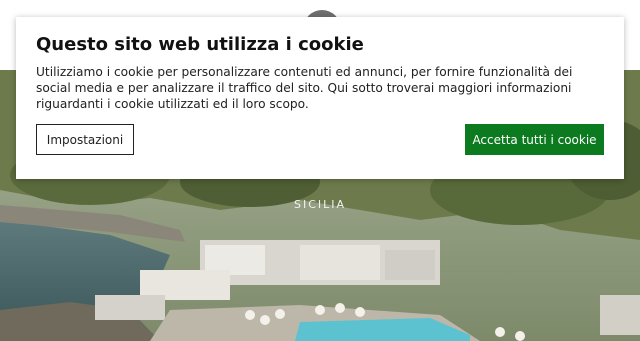 This screenshot has height=341, width=640. I want to click on settings-button: Impostazioni, so click(85, 139).